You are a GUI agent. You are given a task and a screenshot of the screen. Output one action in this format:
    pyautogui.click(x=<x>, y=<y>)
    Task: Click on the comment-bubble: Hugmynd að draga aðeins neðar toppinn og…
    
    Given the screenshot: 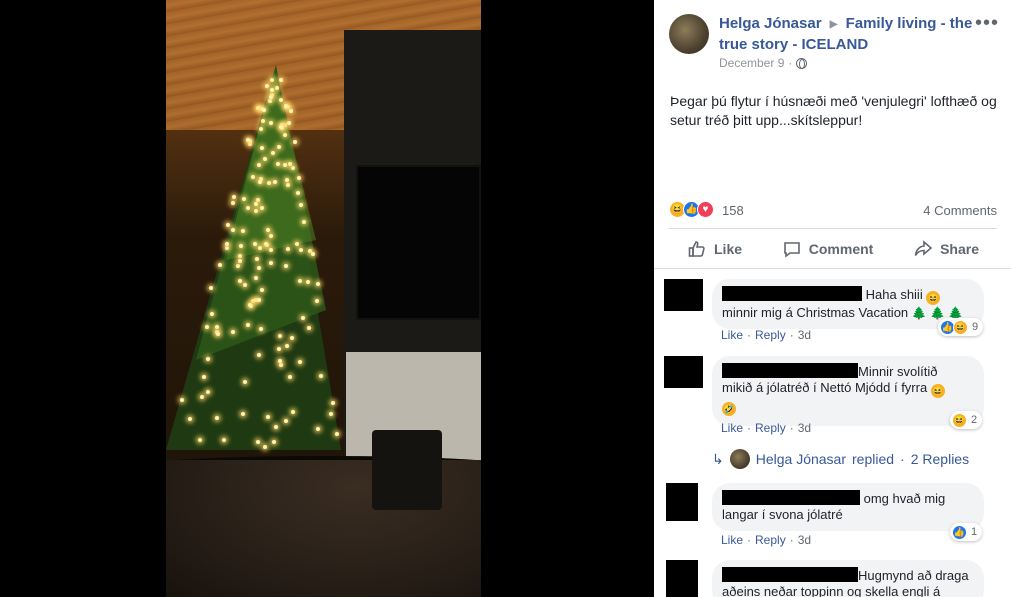 What is the action you would take?
    pyautogui.click(x=848, y=578)
    